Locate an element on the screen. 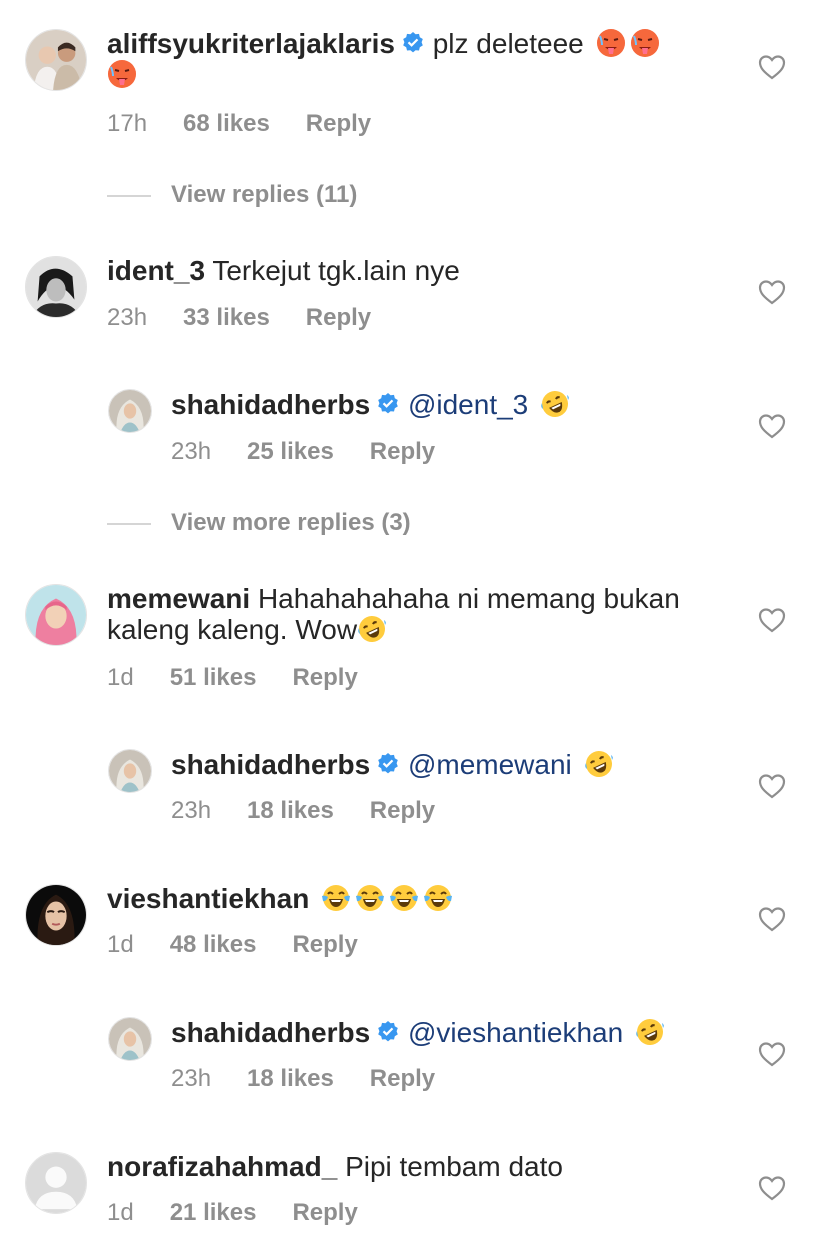 The height and width of the screenshot is (1250, 828). comment-body: Terkejut tgk.lain nye is located at coordinates (336, 270).